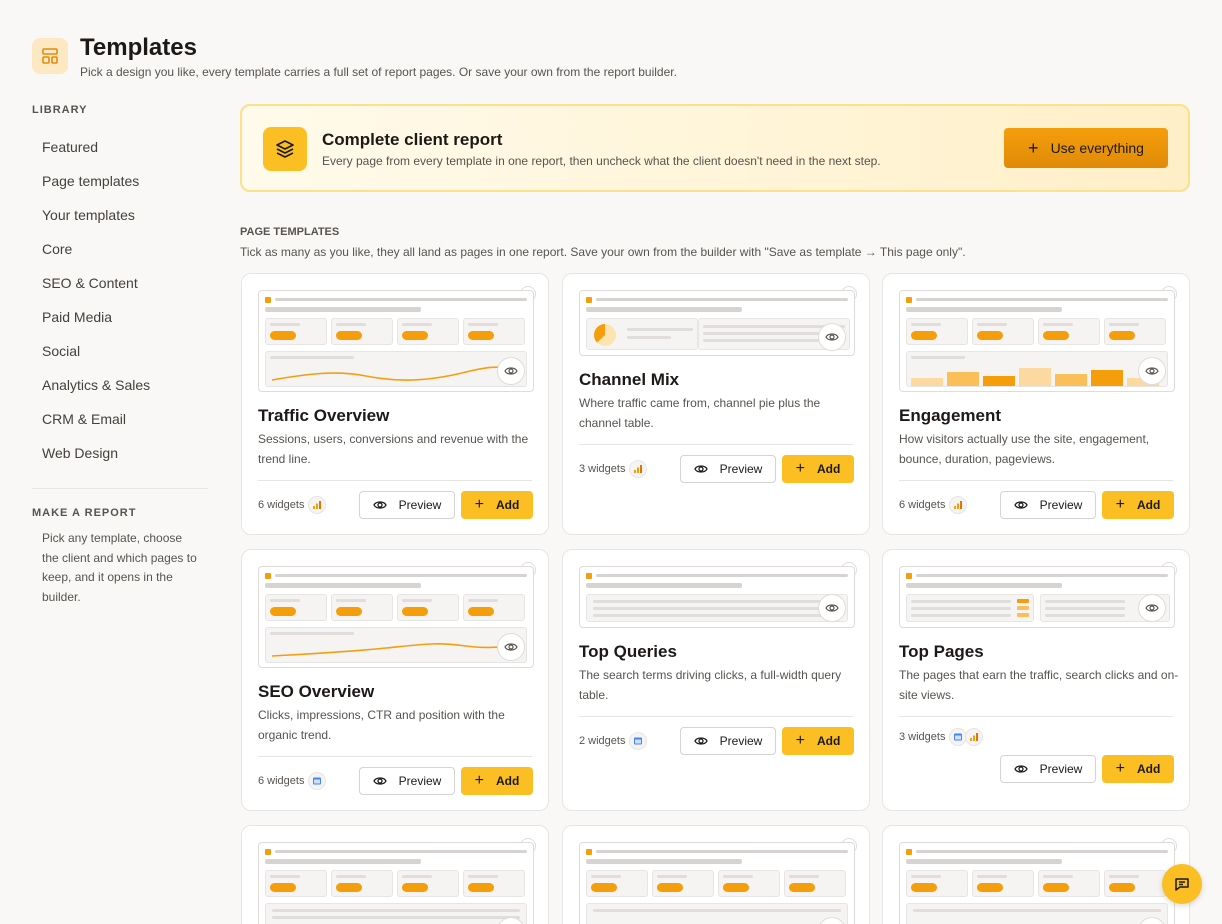 This screenshot has width=1222, height=924. I want to click on layers-icon, so click(285, 149).